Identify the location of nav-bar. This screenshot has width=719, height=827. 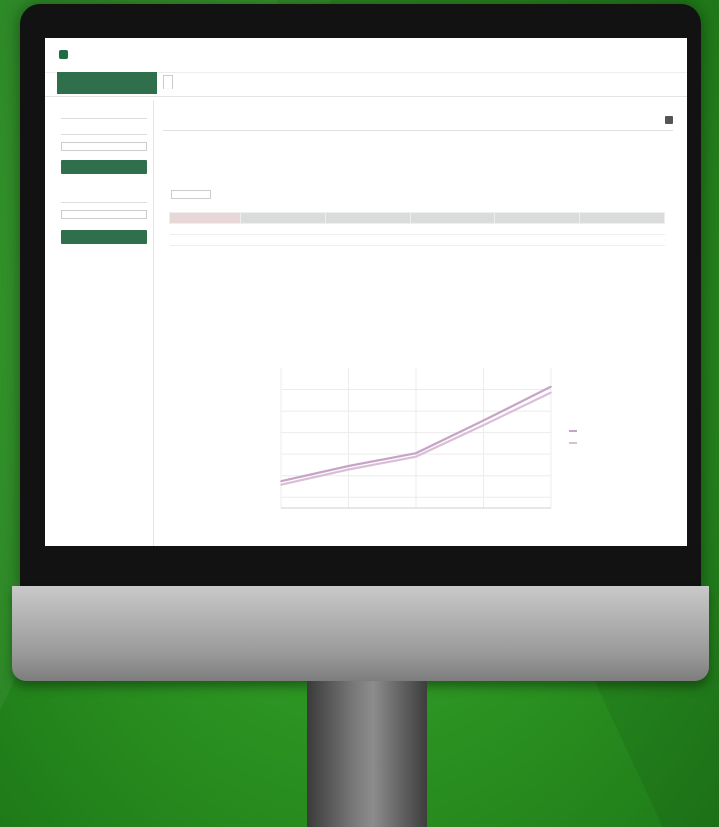
(366, 84).